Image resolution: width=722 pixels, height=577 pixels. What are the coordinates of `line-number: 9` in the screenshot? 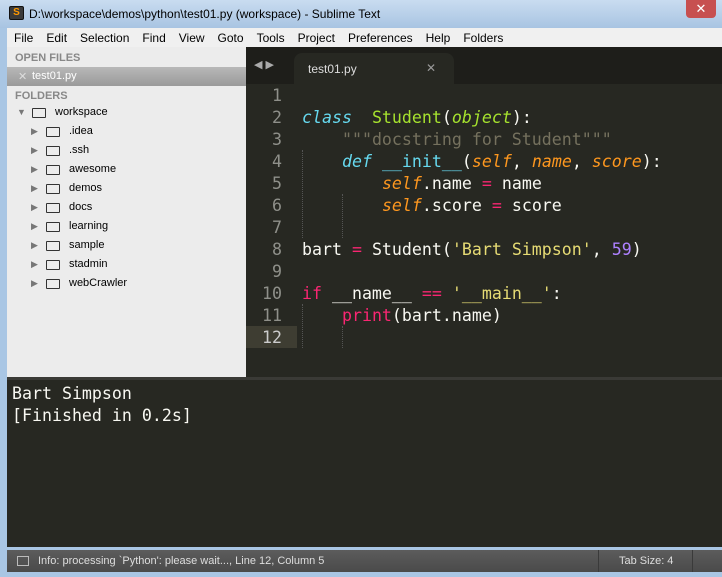 It's located at (277, 271).